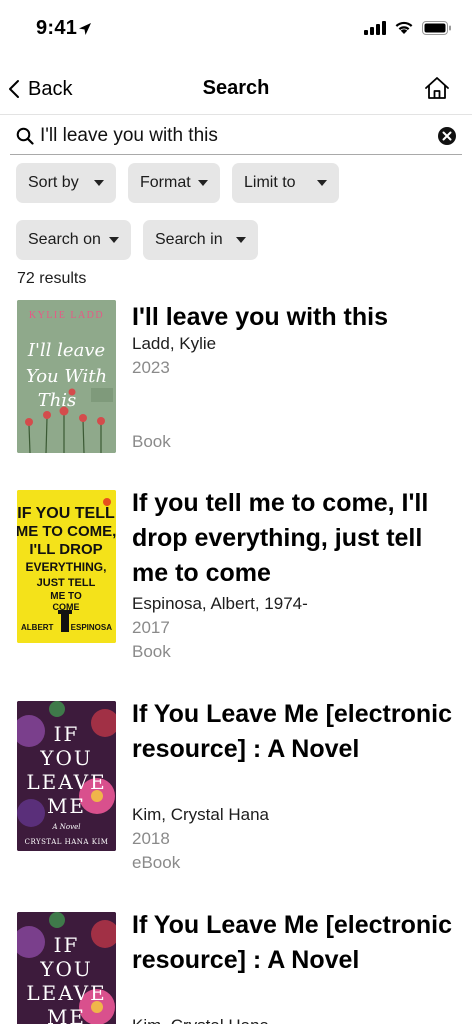 The image size is (472, 1024). I want to click on search-on-dropdown: Search on, so click(73, 240).